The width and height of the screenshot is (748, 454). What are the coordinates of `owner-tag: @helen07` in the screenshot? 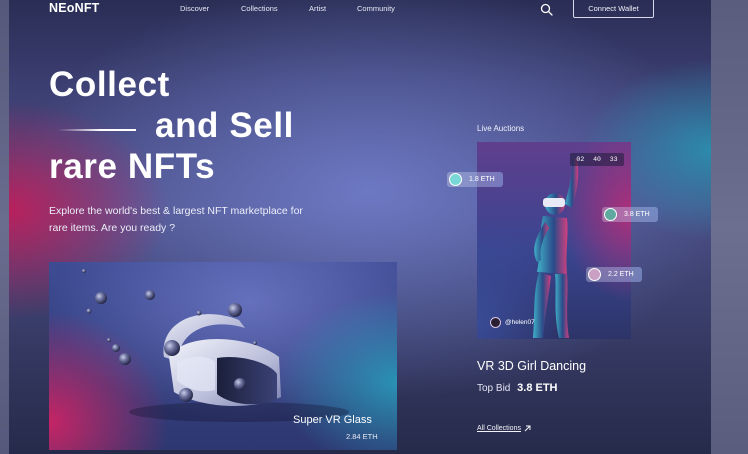 It's located at (510, 322).